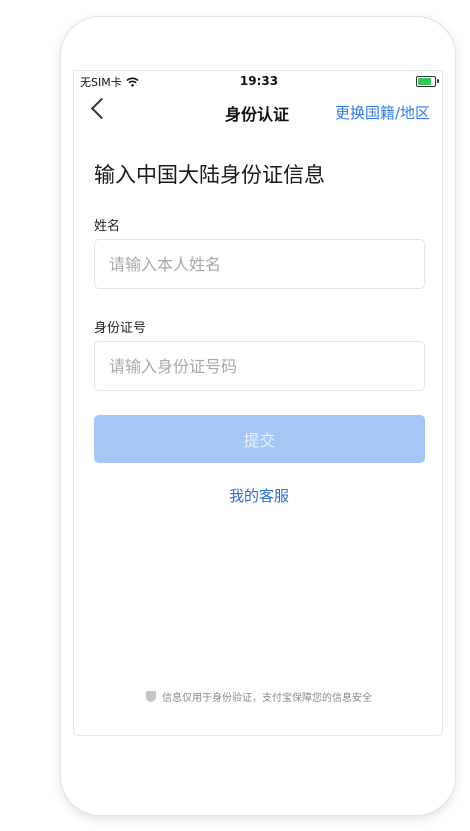 The image size is (470, 831). I want to click on status-bar: 无SIM卡 19:33, so click(259, 82).